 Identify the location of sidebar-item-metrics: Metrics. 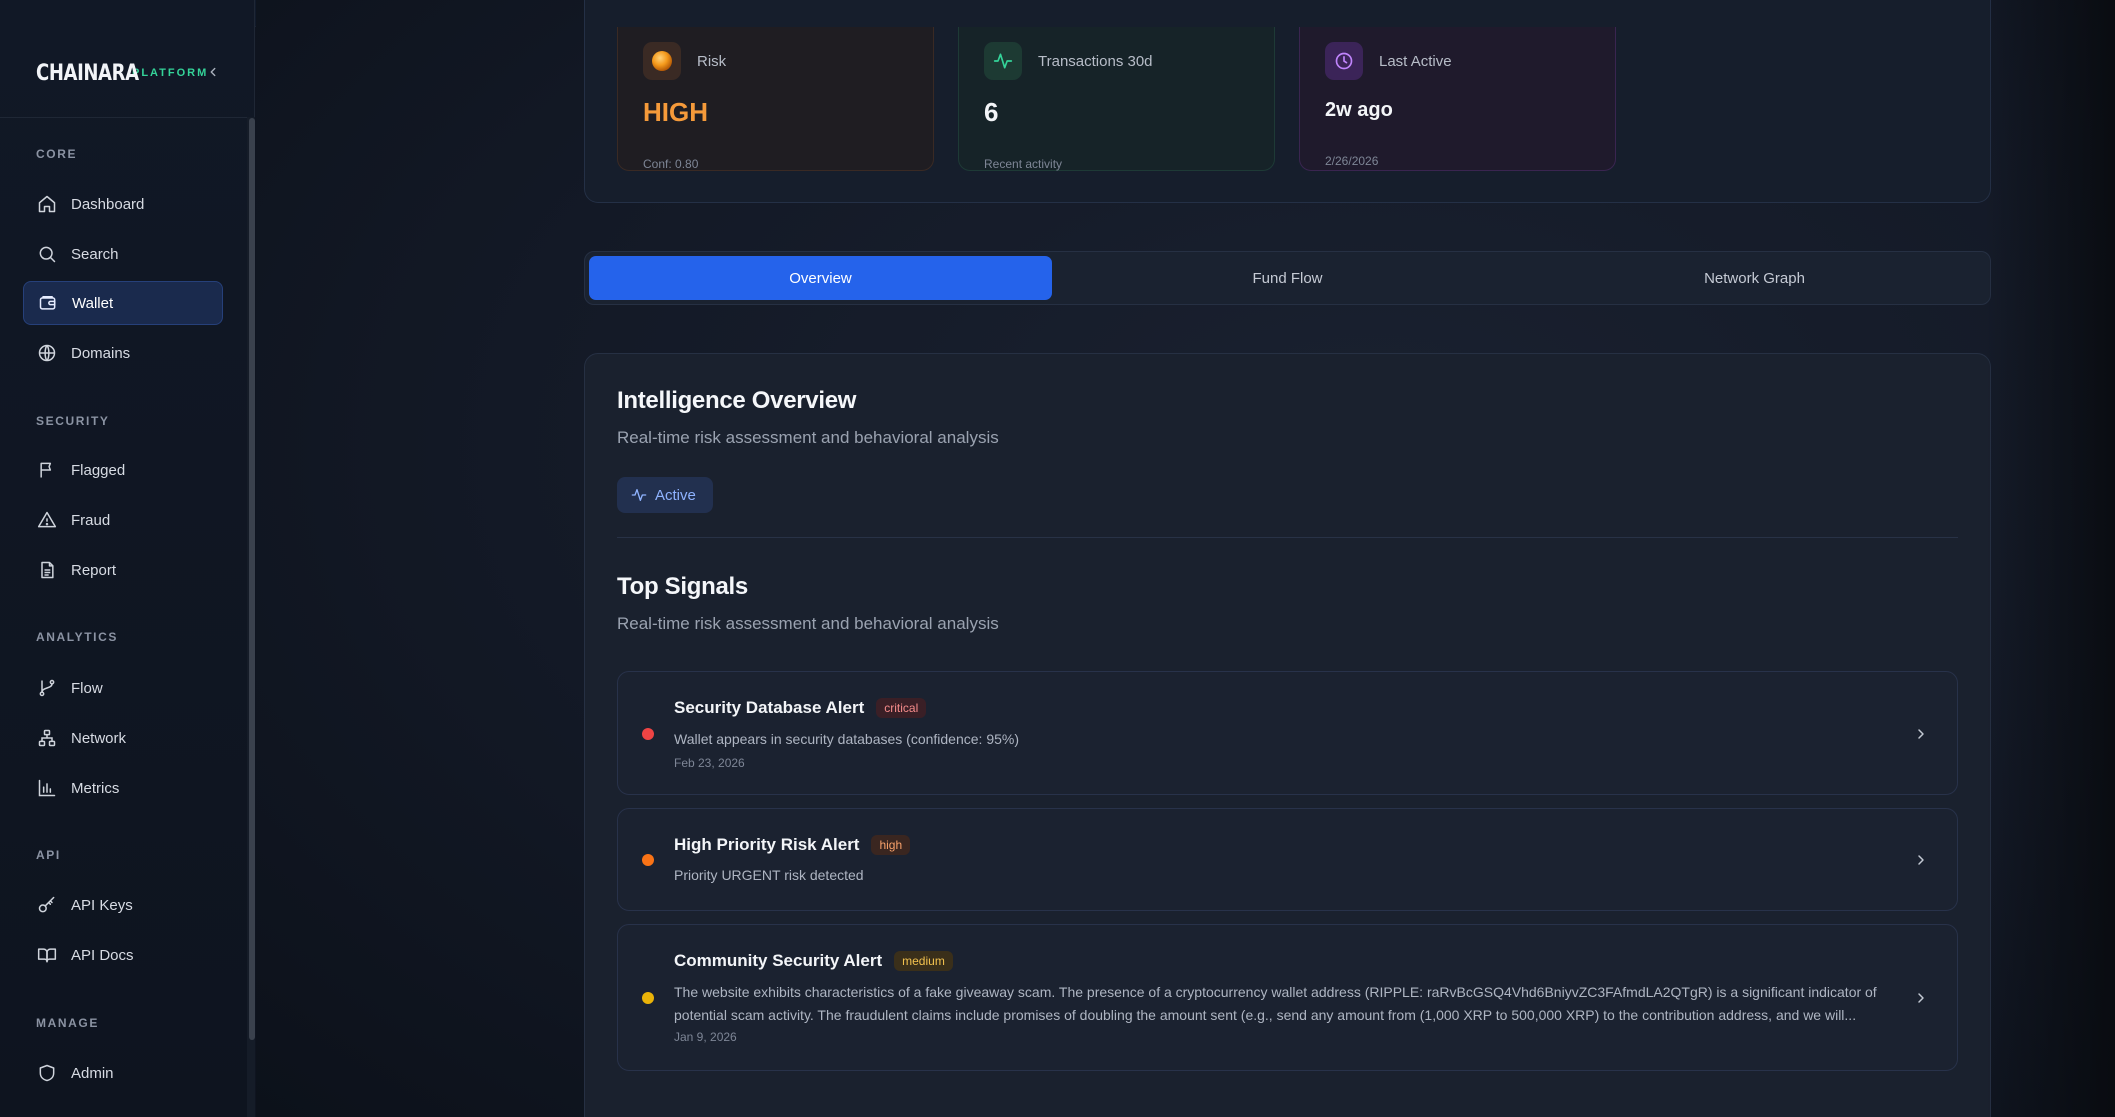
(123, 788).